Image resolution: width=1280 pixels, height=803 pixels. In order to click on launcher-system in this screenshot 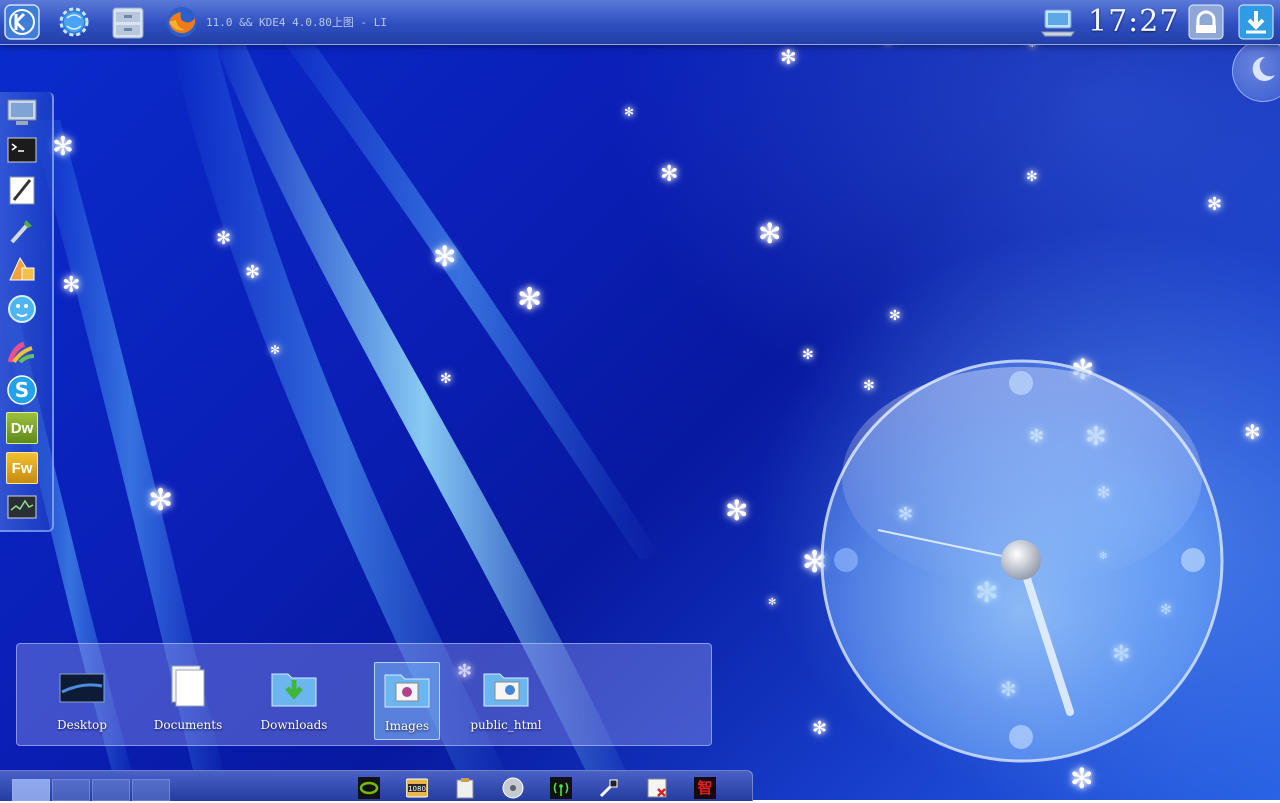, I will do `click(22, 112)`.